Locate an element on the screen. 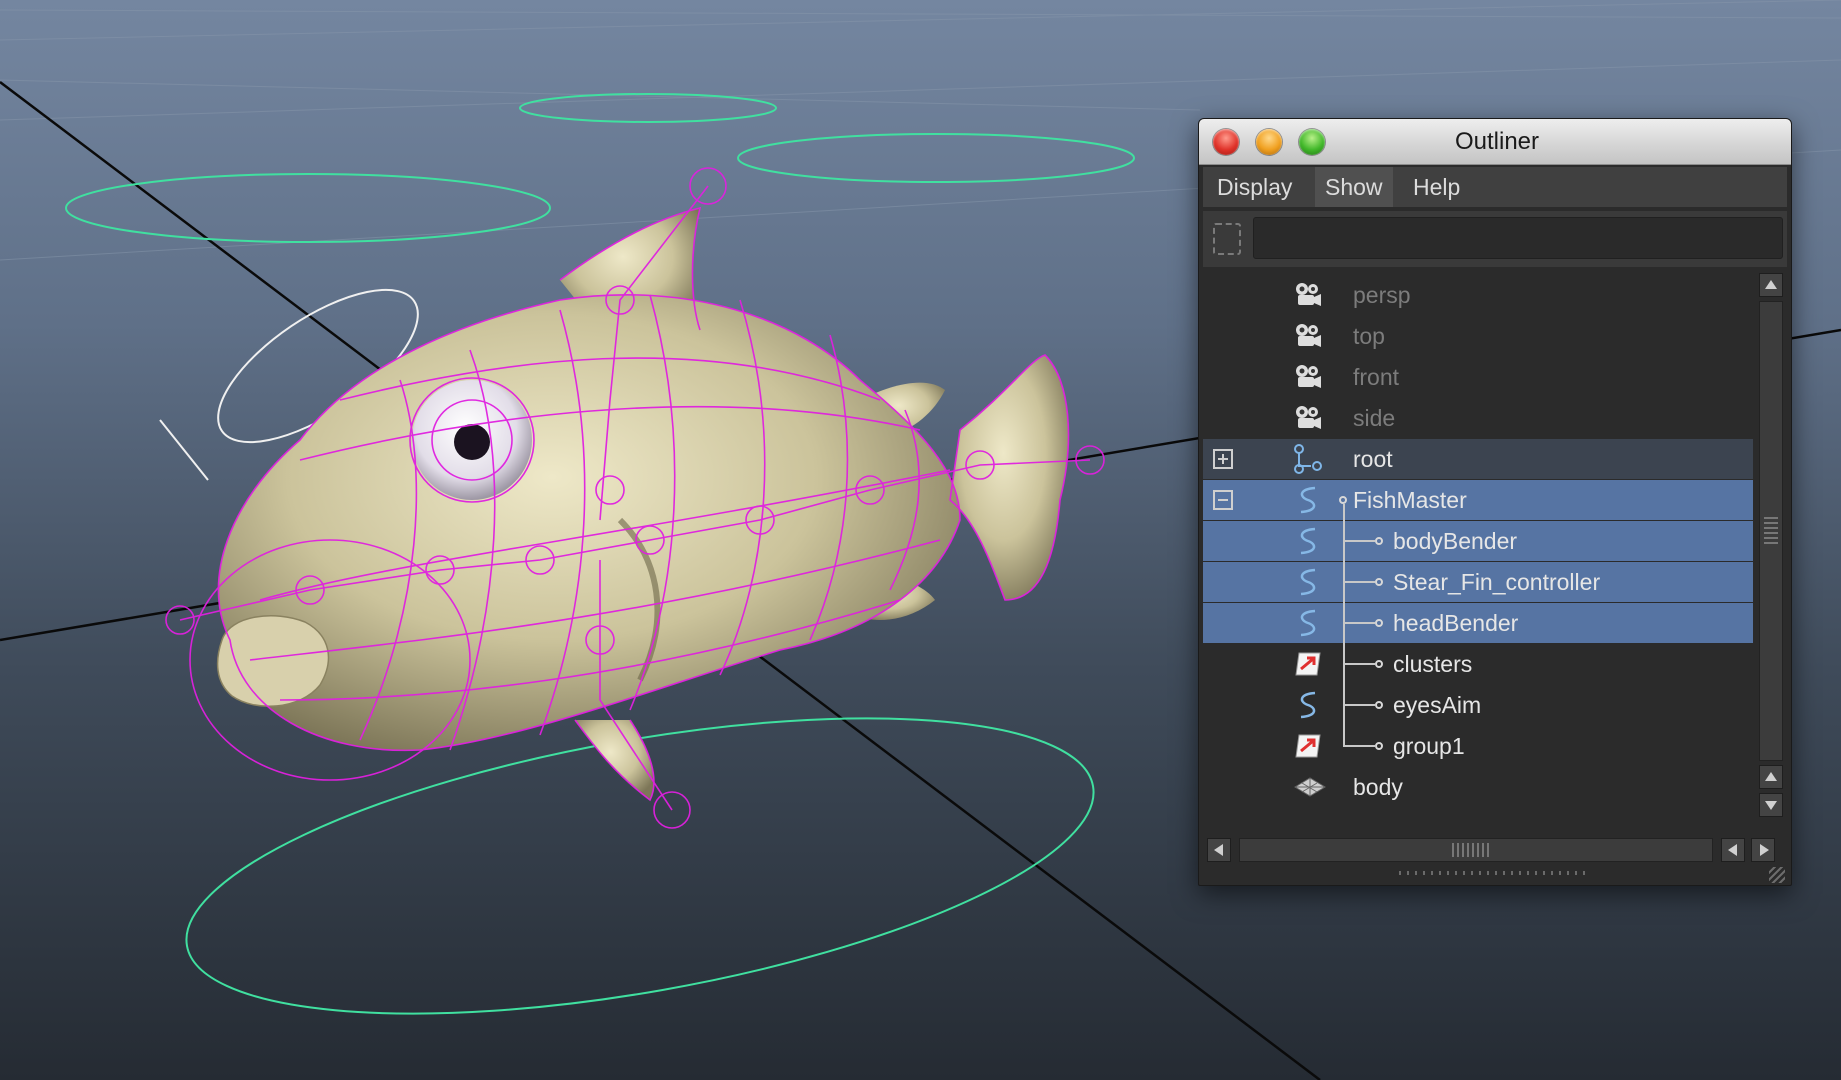 This screenshot has width=1841, height=1080. collapse-icon is located at coordinates (1223, 500).